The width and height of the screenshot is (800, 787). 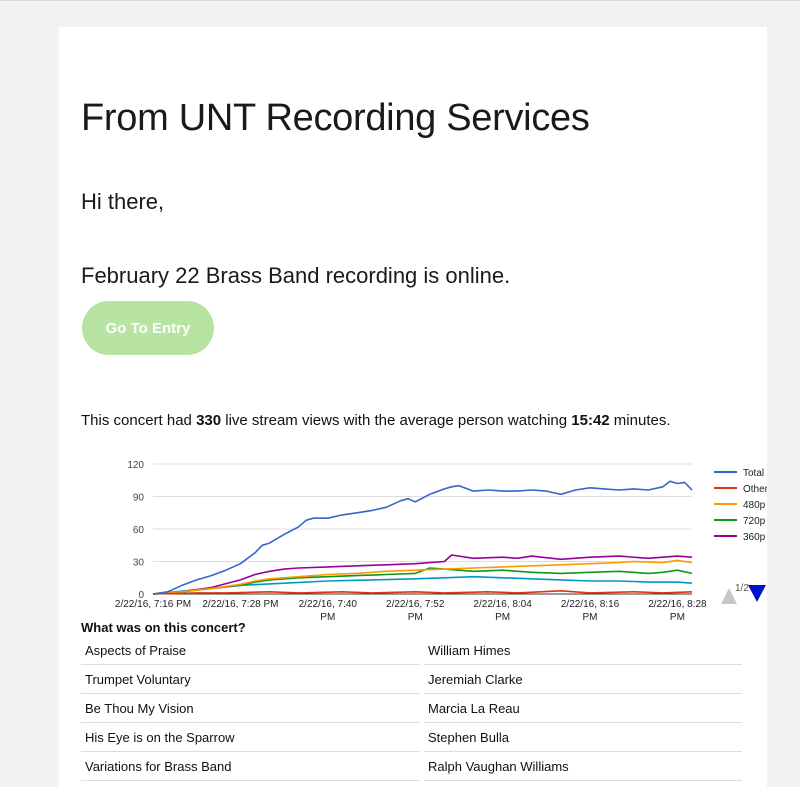 I want to click on stats-prefix: This concert had, so click(x=139, y=420).